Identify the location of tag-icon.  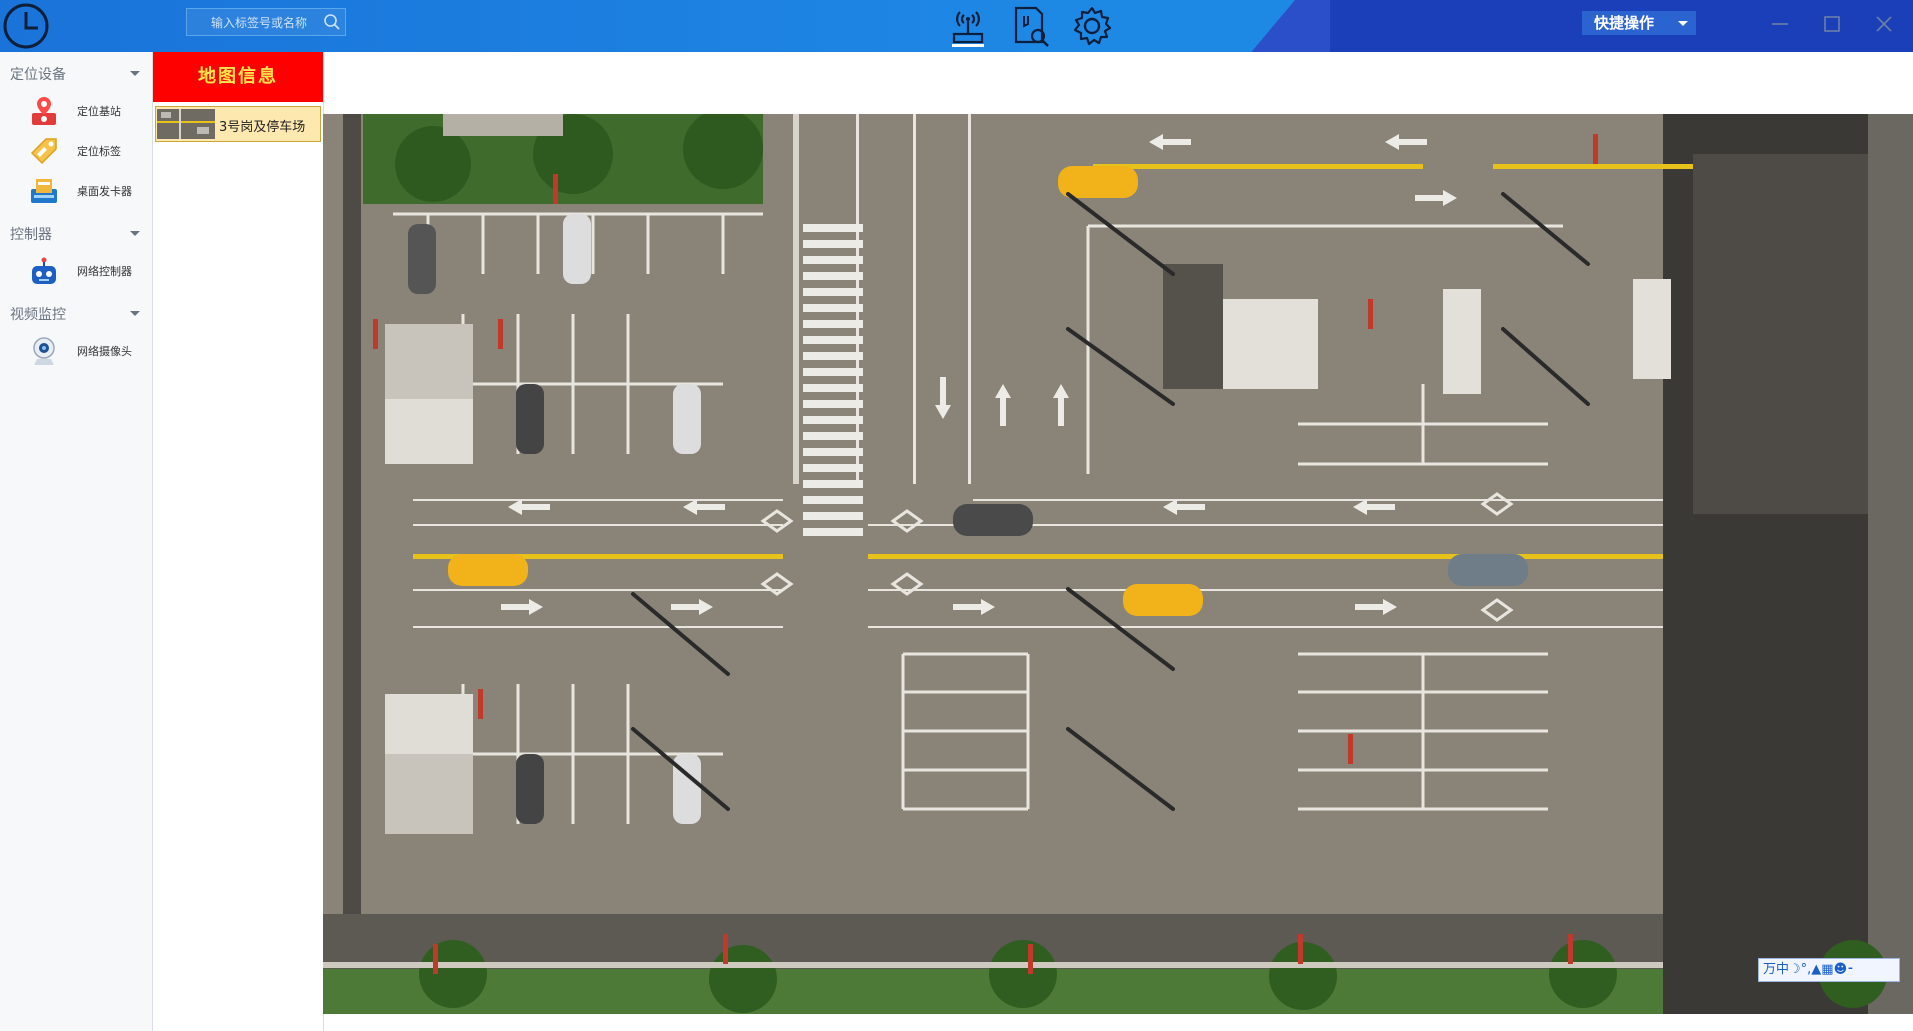
(43, 151).